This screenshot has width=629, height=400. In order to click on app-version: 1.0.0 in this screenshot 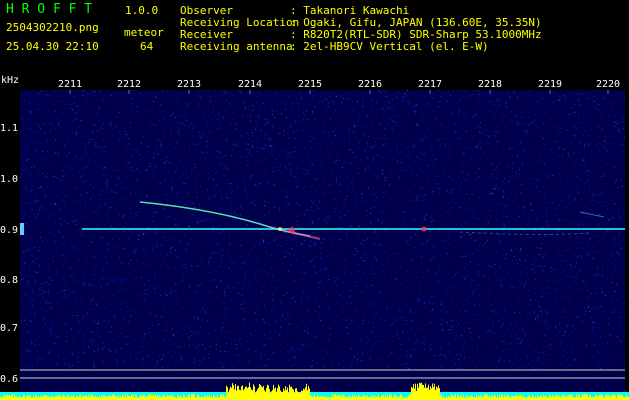, I will do `click(142, 10)`.